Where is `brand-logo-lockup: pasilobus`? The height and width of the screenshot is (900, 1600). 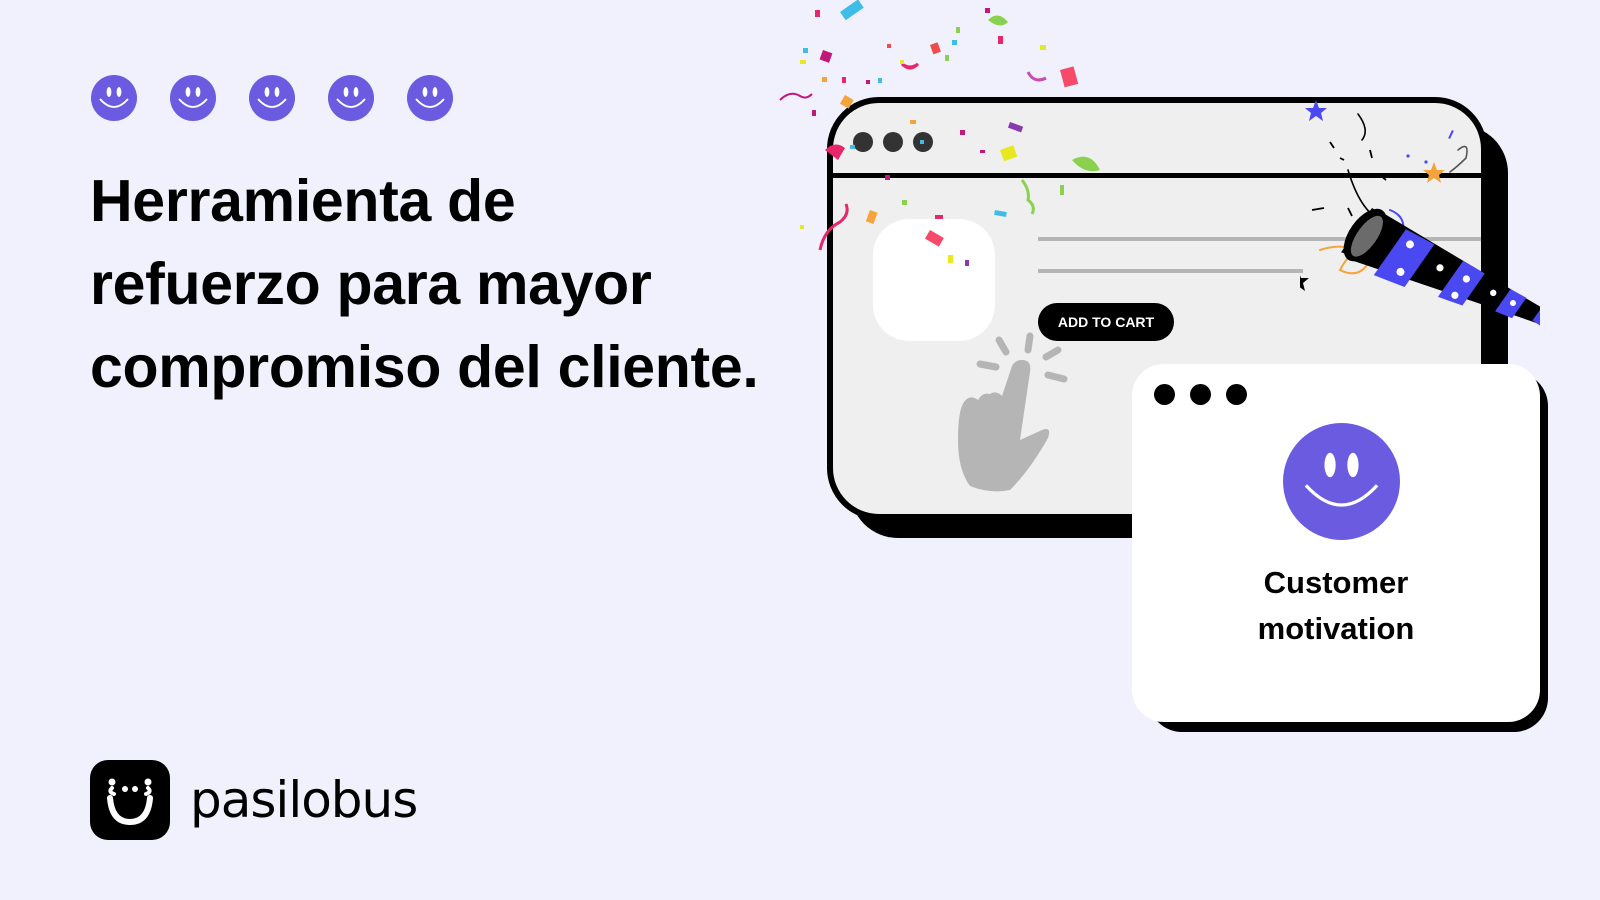 brand-logo-lockup: pasilobus is located at coordinates (254, 800).